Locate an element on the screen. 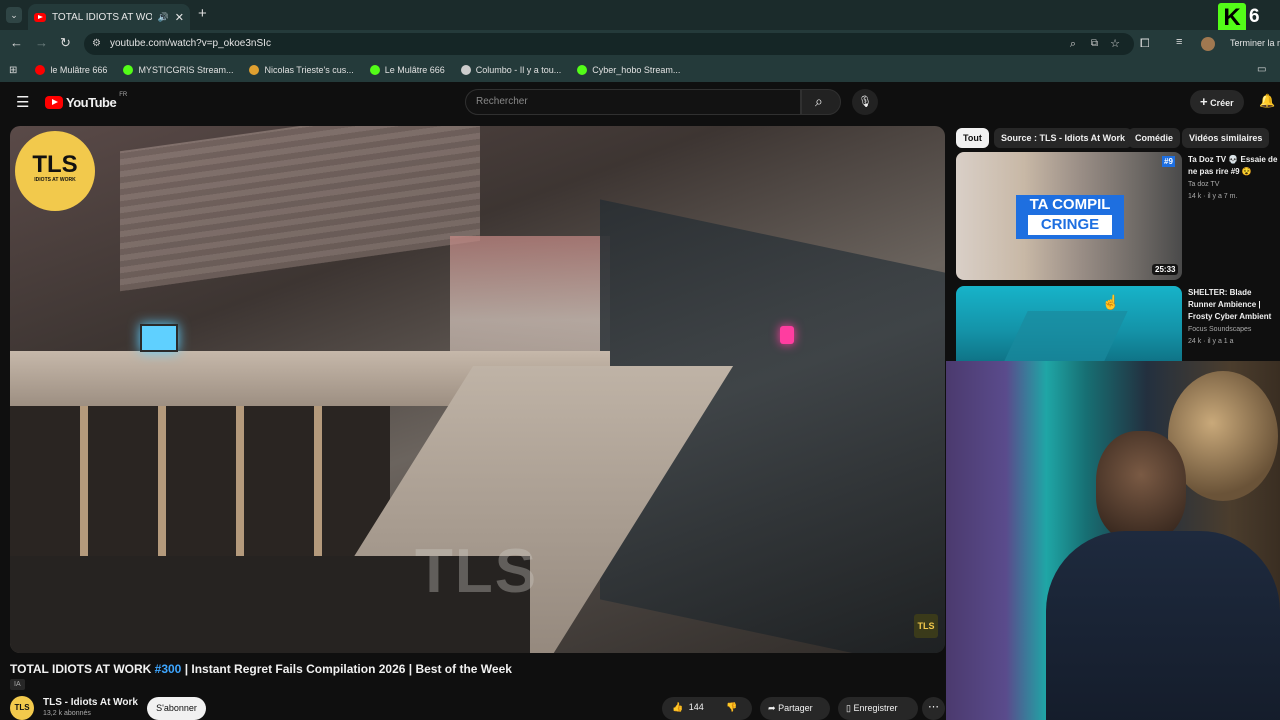 The height and width of the screenshot is (720, 1280). apps-grid-icon: ⊞ is located at coordinates (13, 70).